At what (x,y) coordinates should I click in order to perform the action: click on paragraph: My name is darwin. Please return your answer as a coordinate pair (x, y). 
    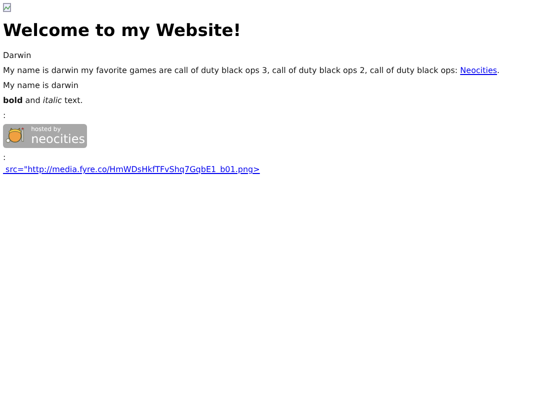
    Looking at the image, I should click on (41, 86).